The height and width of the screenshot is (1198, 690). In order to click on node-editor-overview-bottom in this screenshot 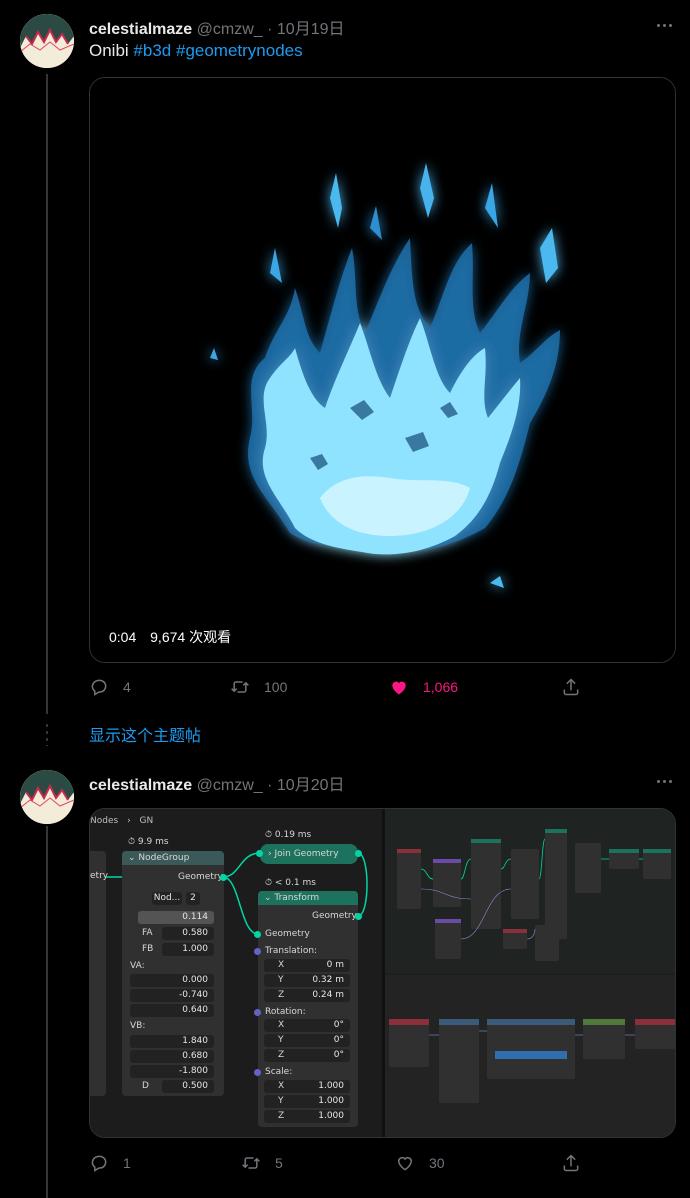, I will do `click(530, 1056)`.